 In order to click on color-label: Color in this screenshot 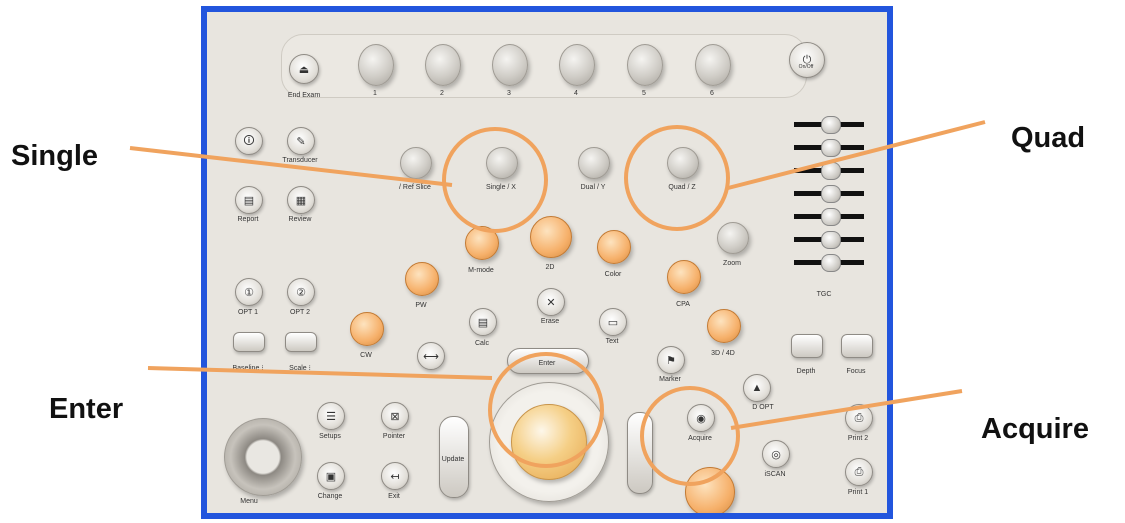, I will do `click(613, 274)`.